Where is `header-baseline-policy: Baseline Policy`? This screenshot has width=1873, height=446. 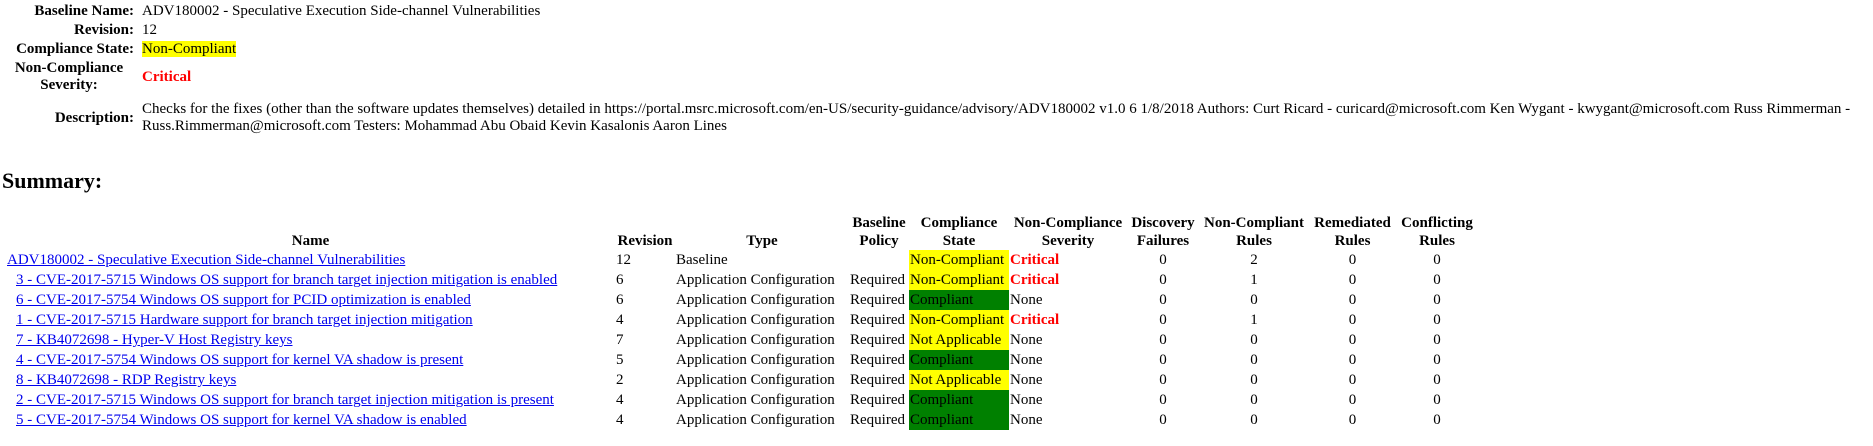
header-baseline-policy: Baseline Policy is located at coordinates (879, 232).